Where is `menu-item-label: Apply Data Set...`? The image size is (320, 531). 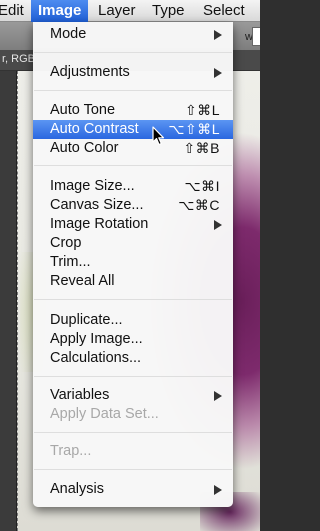
menu-item-label: Apply Data Set... is located at coordinates (104, 414).